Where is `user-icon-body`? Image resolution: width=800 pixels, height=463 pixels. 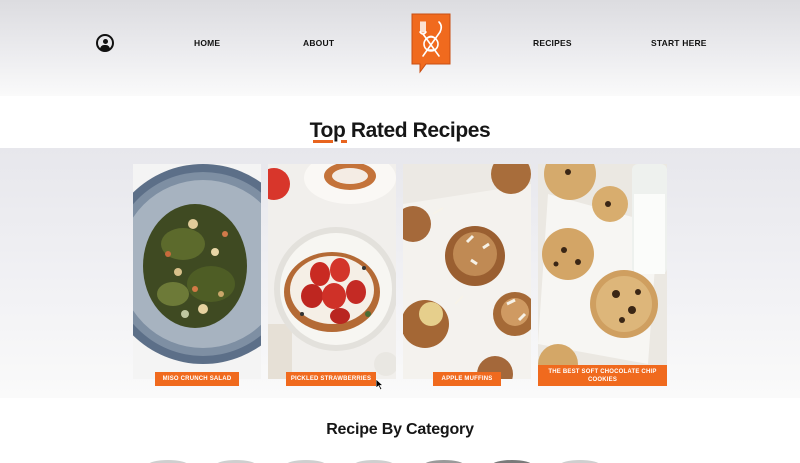 user-icon-body is located at coordinates (105, 47).